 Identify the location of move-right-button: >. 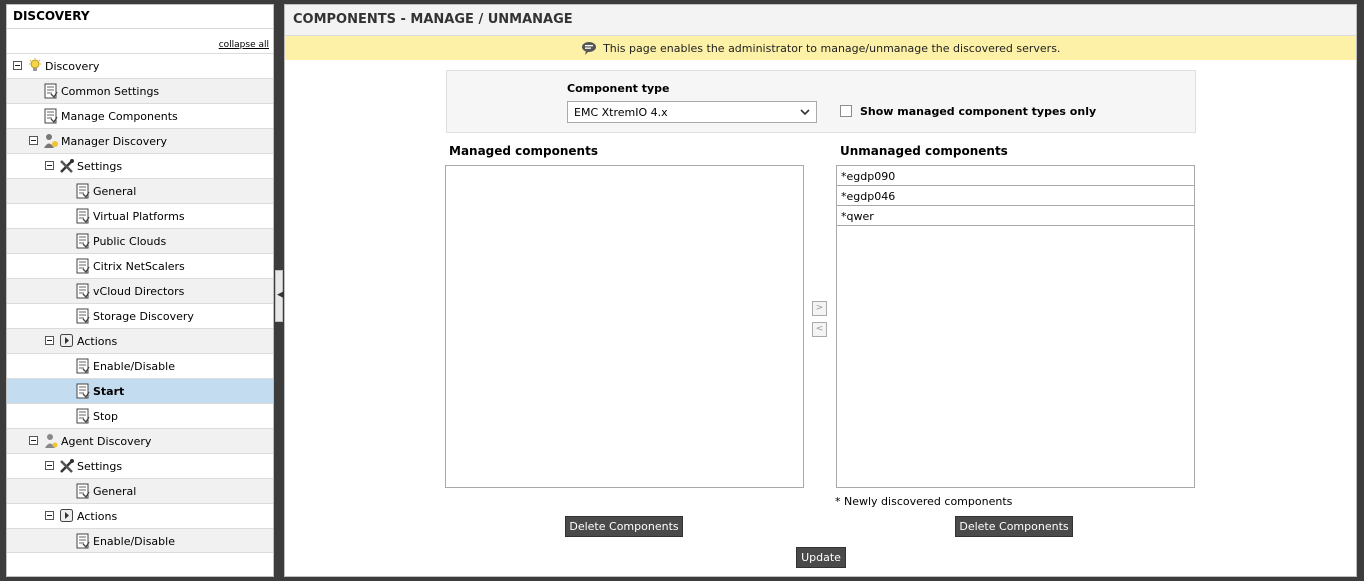
(819, 308).